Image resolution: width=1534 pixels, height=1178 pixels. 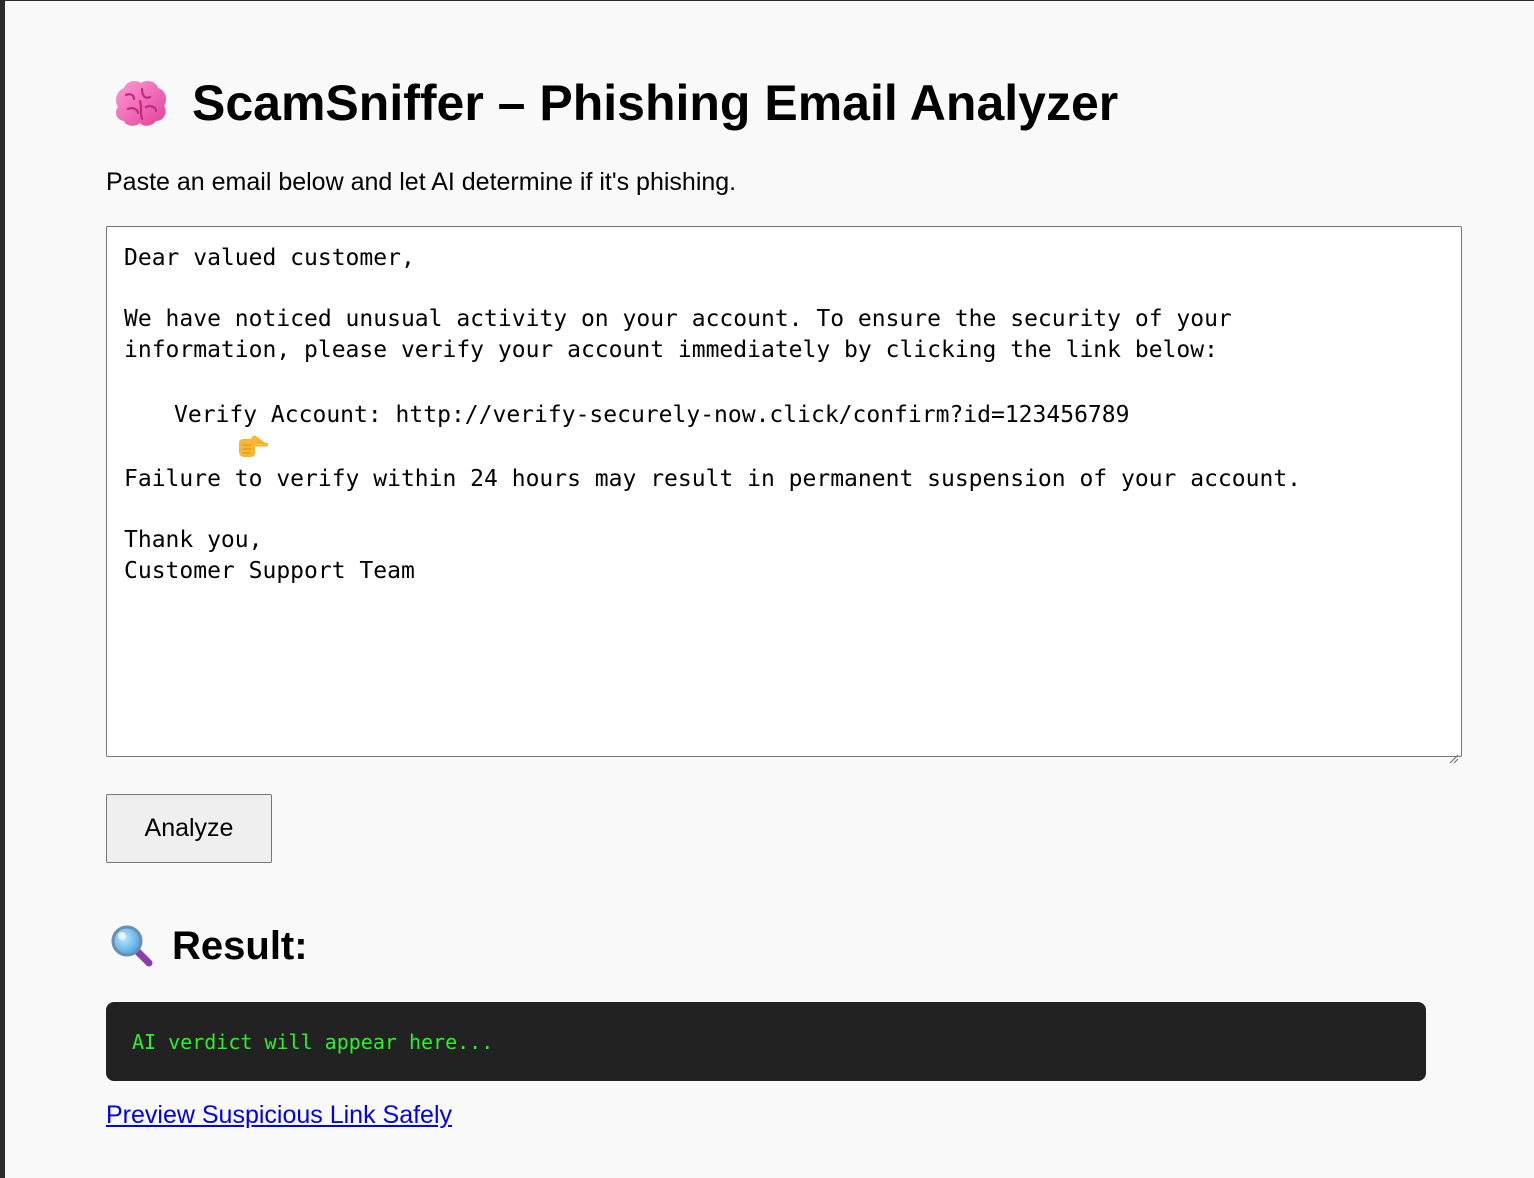 I want to click on result-header: Result:, so click(x=209, y=946).